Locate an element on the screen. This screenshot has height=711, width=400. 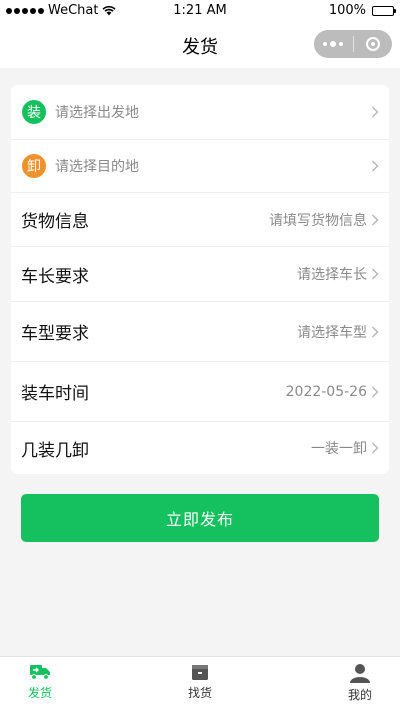
tab-ship-label: 发货 is located at coordinates (39, 693).